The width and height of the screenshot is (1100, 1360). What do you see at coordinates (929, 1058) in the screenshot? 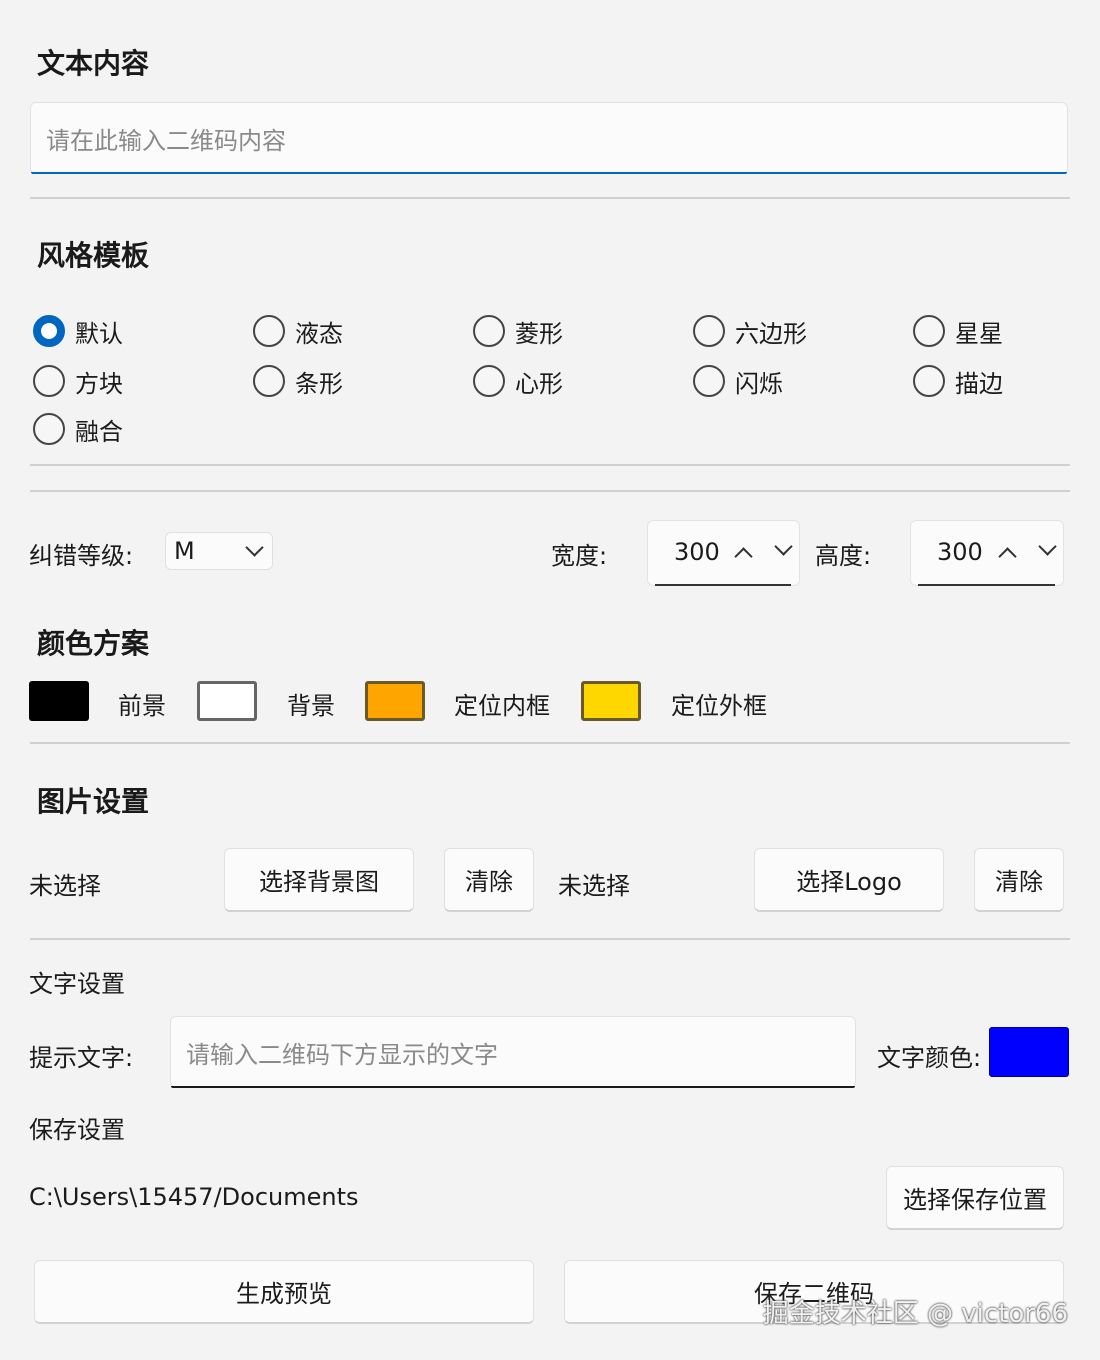
I see `text-color-label: 文字颜色:` at bounding box center [929, 1058].